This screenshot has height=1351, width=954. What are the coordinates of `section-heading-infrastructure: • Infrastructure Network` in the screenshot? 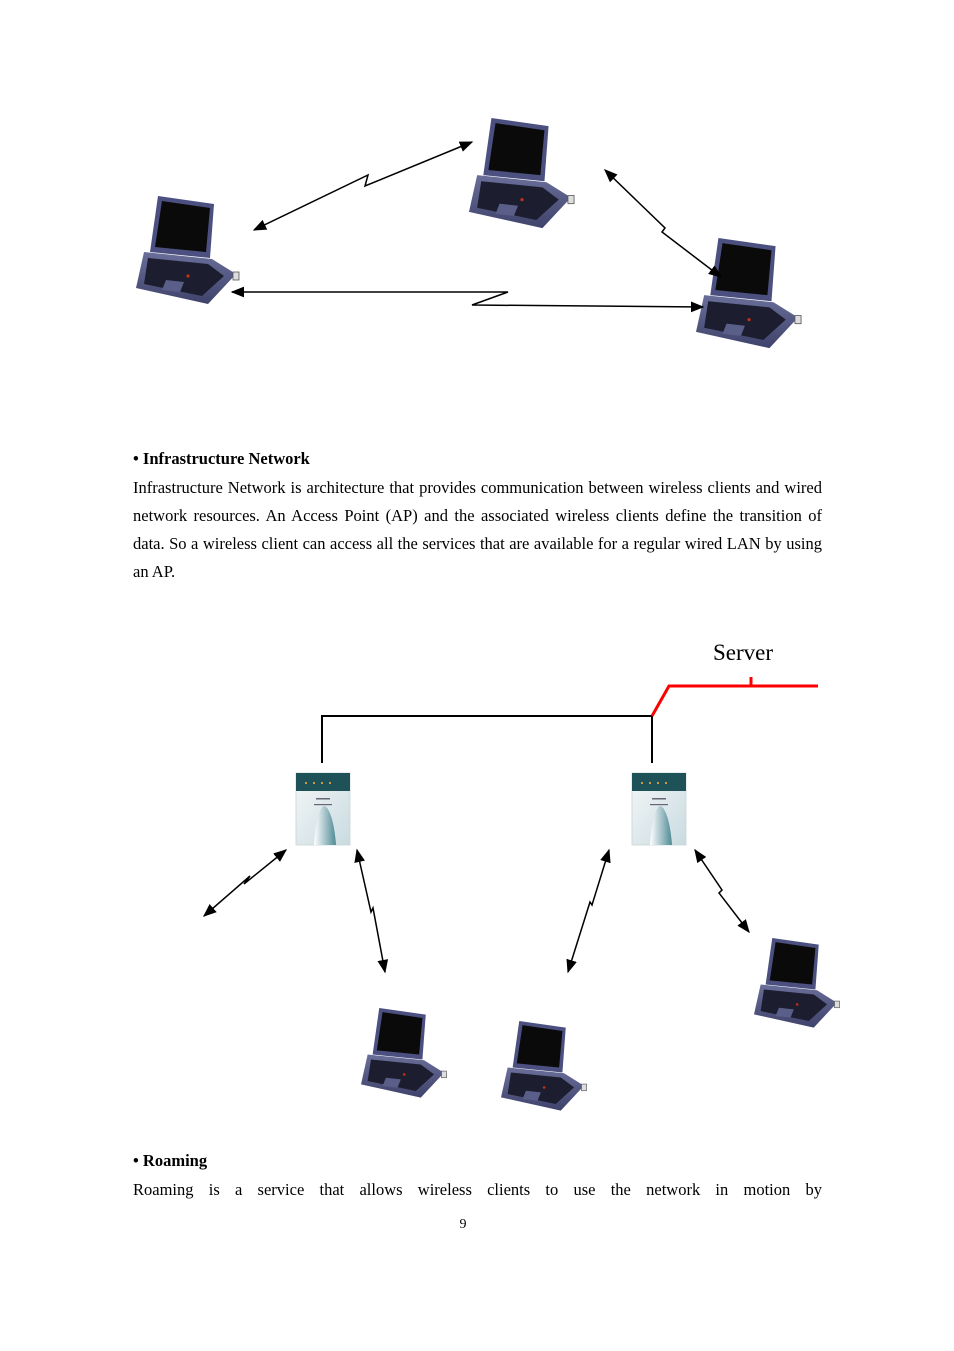 It's located at (221, 459).